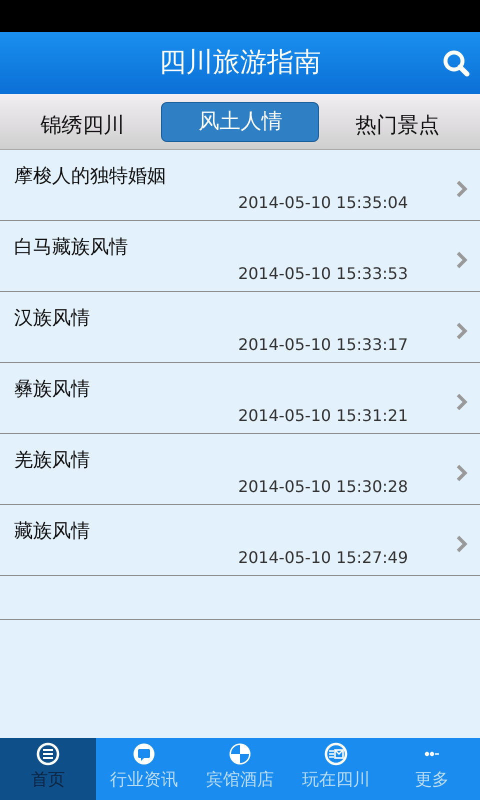 The image size is (480, 800). I want to click on tab: 热门景点, so click(397, 126).